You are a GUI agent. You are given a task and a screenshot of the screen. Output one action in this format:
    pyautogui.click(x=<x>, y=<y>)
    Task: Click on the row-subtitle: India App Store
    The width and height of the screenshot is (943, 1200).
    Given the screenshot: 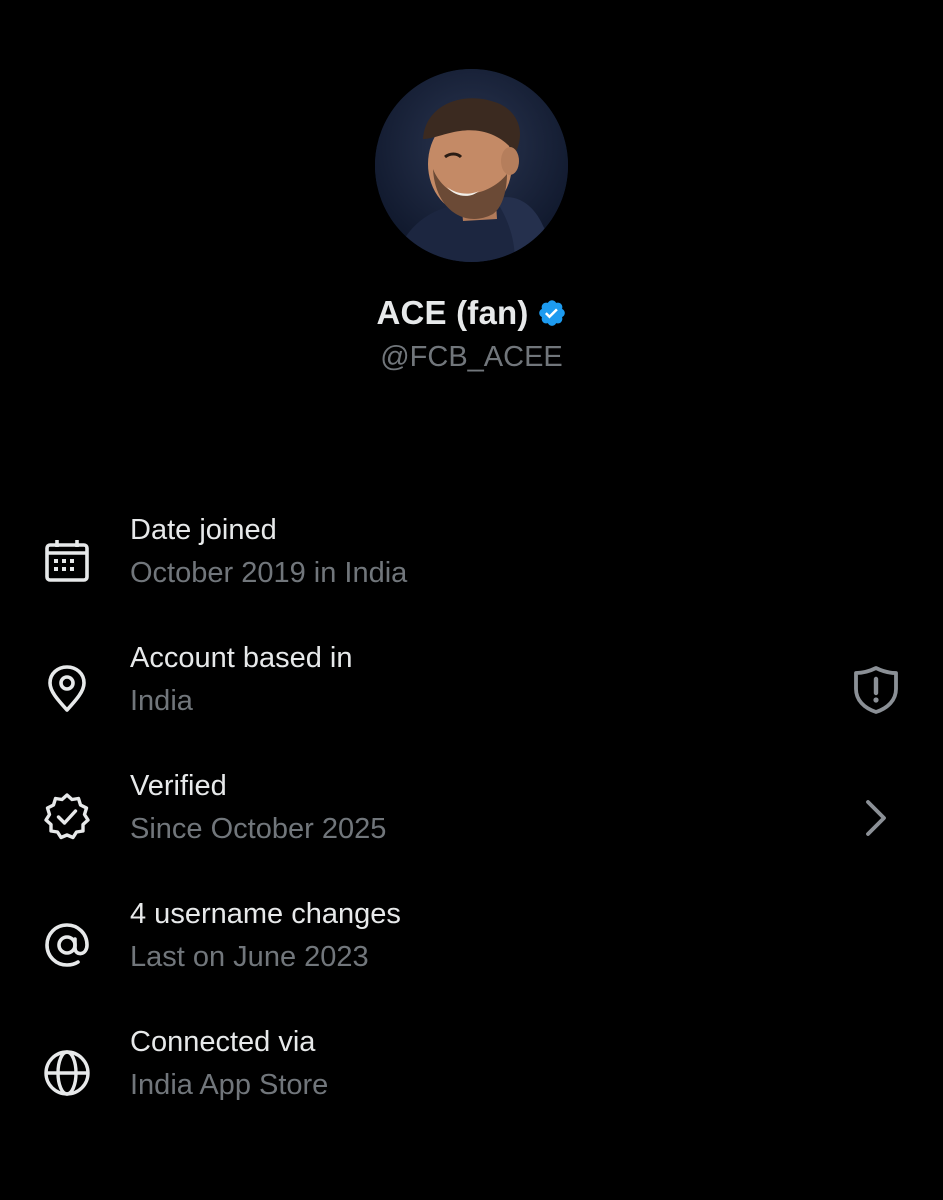 What is the action you would take?
    pyautogui.click(x=229, y=1085)
    